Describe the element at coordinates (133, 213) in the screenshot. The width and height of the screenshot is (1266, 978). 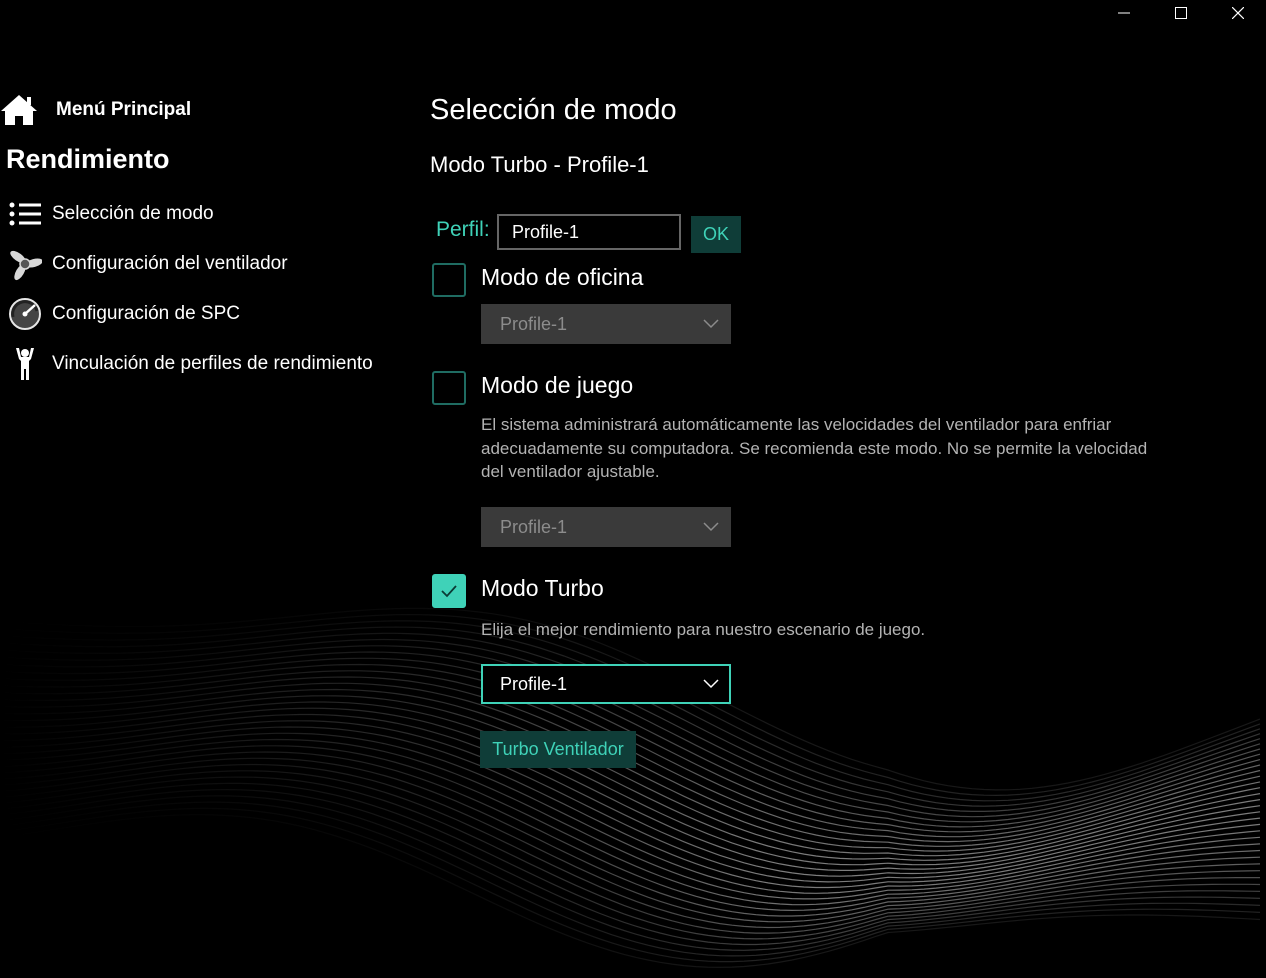
I see `sidebar-item-label: Selección de modo` at that location.